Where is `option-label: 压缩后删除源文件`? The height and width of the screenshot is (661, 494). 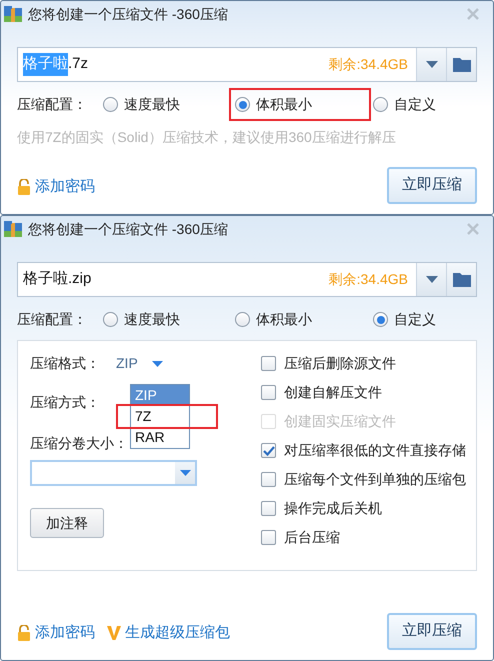
option-label: 压缩后删除源文件 is located at coordinates (340, 363).